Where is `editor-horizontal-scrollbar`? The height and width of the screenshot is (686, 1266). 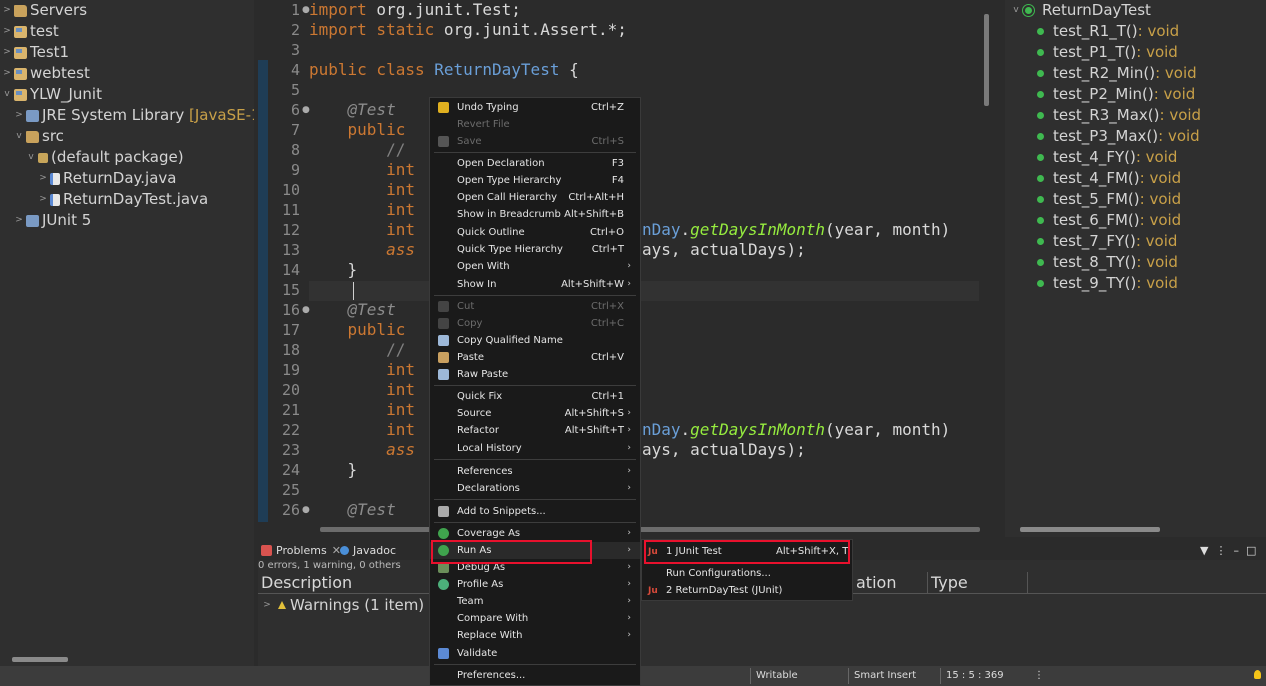
editor-horizontal-scrollbar is located at coordinates (650, 529).